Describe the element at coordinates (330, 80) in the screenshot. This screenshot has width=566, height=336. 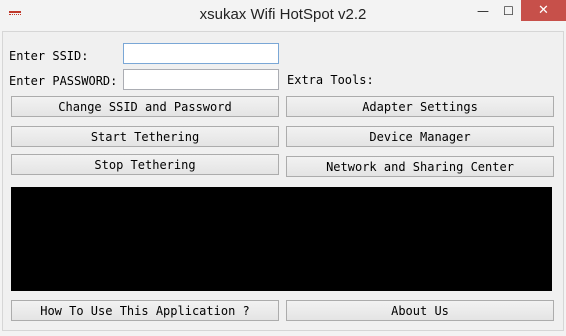
I see `extra-tools-label: Extra Tools:` at that location.